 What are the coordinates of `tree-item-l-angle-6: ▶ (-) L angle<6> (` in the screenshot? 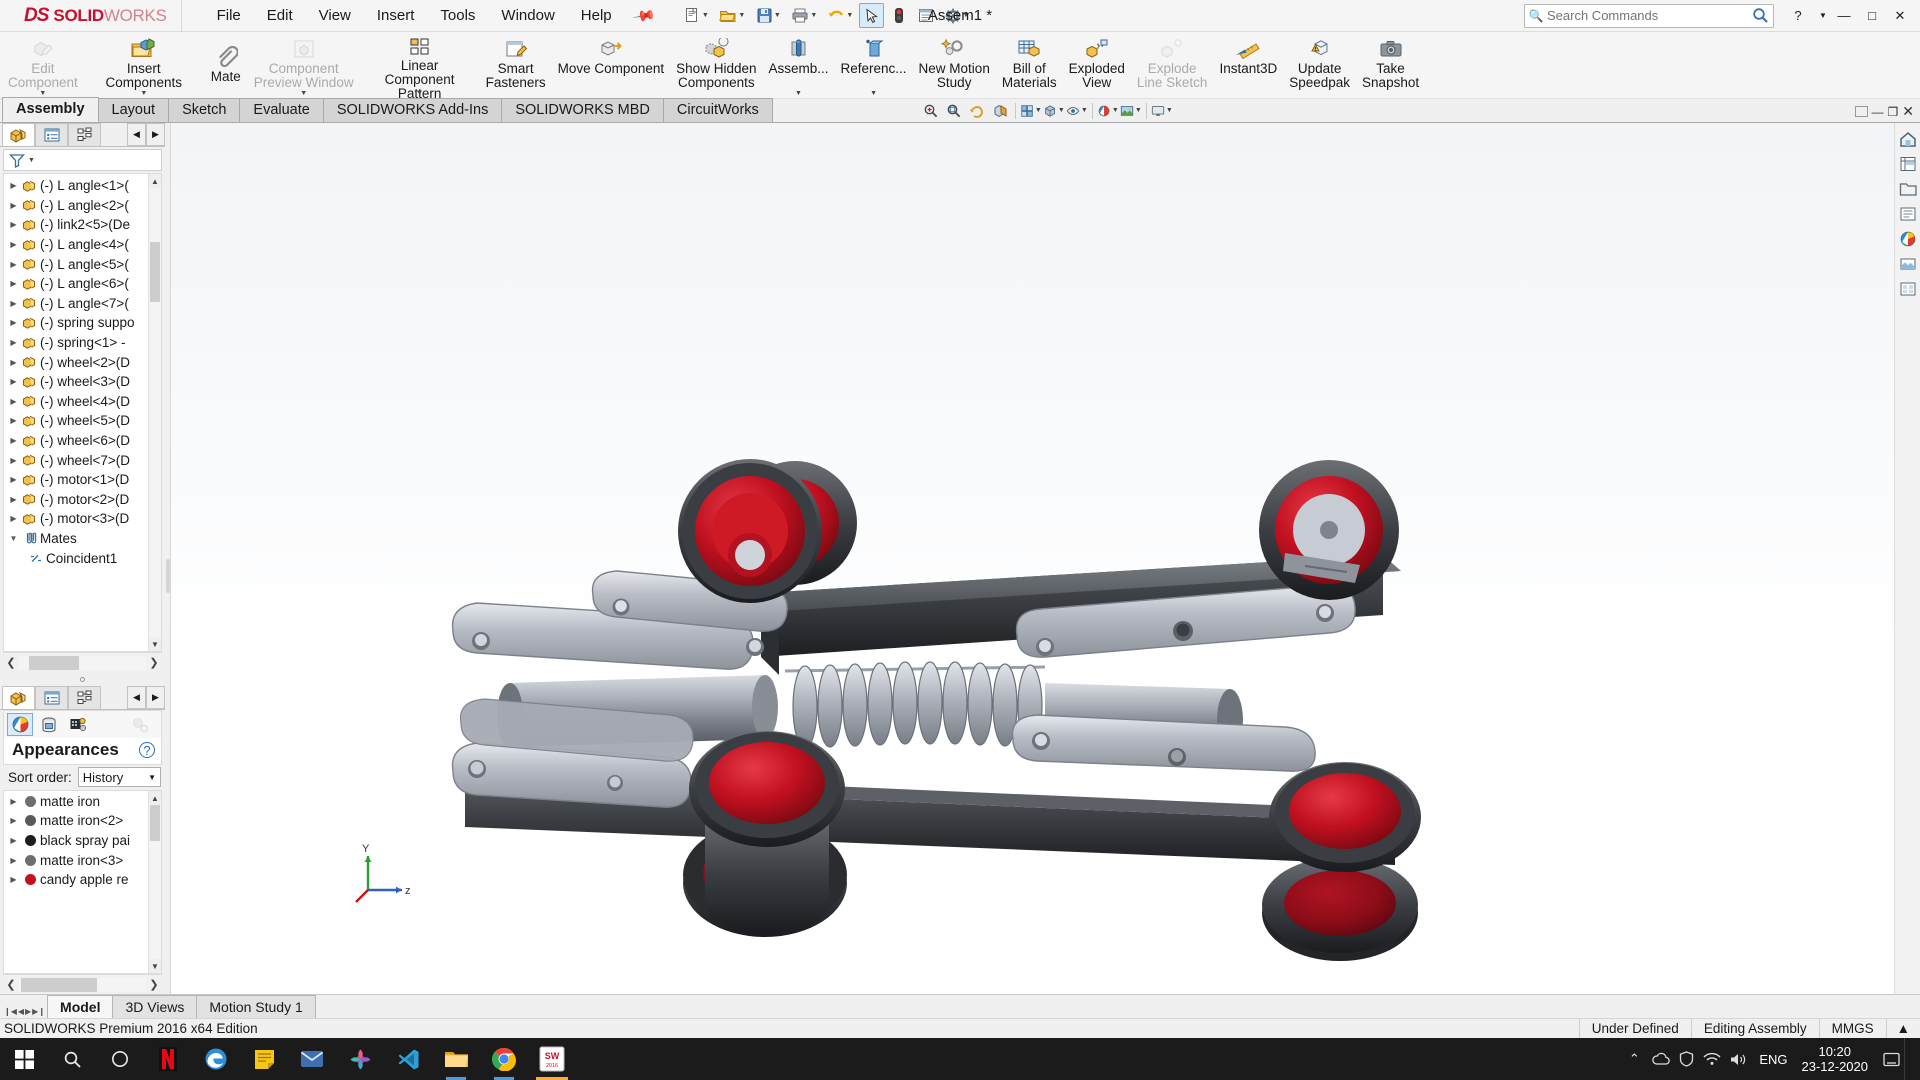 It's located at (82, 284).